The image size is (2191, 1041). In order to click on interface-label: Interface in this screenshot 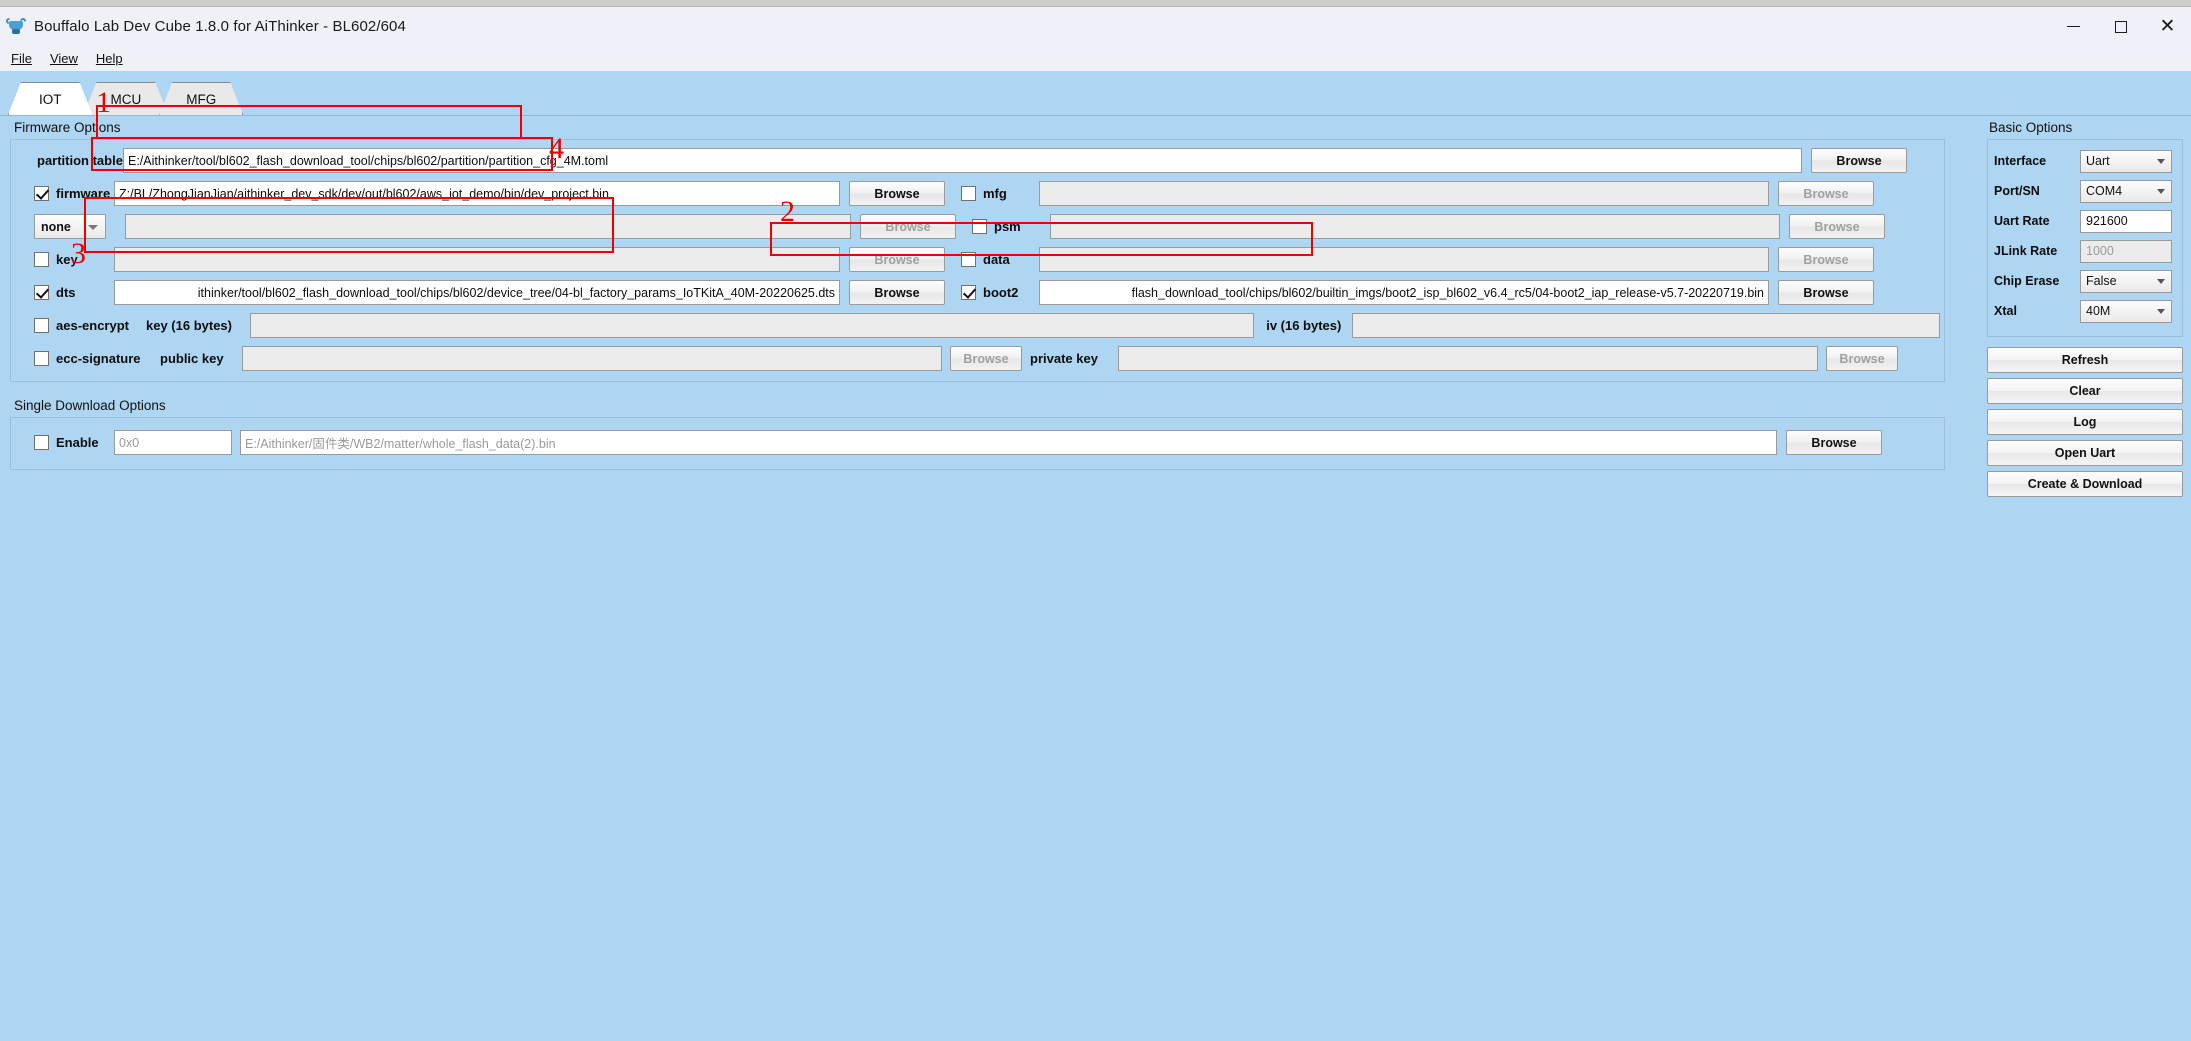, I will do `click(2020, 161)`.